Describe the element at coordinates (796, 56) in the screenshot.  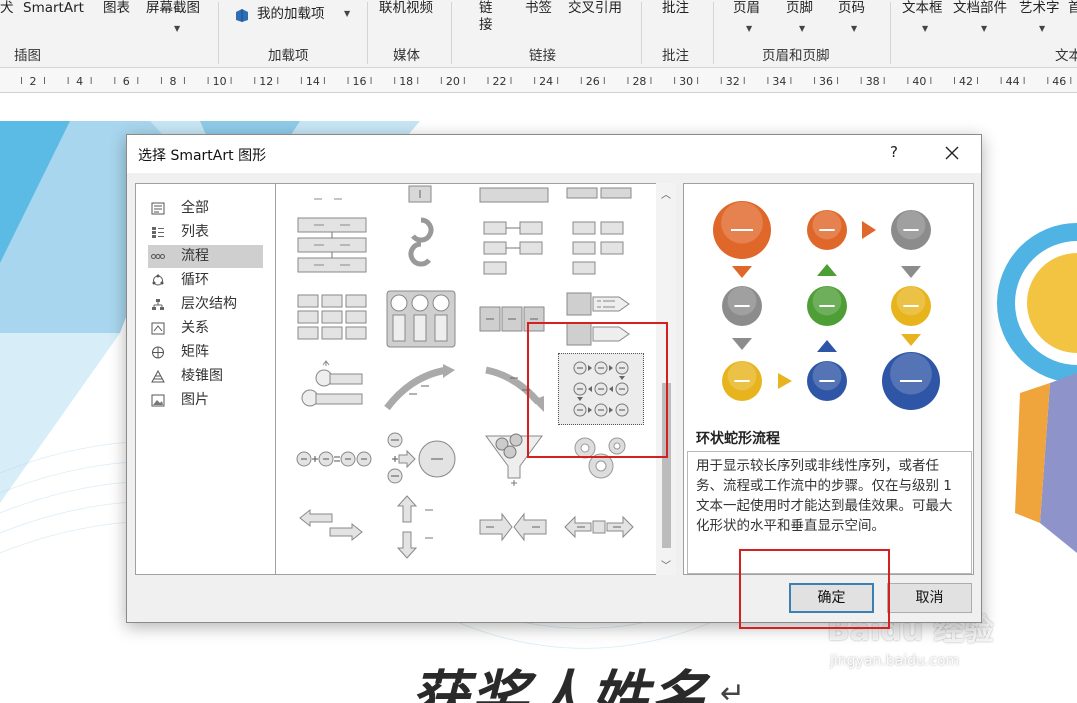
I see `group-label-header-footer: 页眉和页脚` at that location.